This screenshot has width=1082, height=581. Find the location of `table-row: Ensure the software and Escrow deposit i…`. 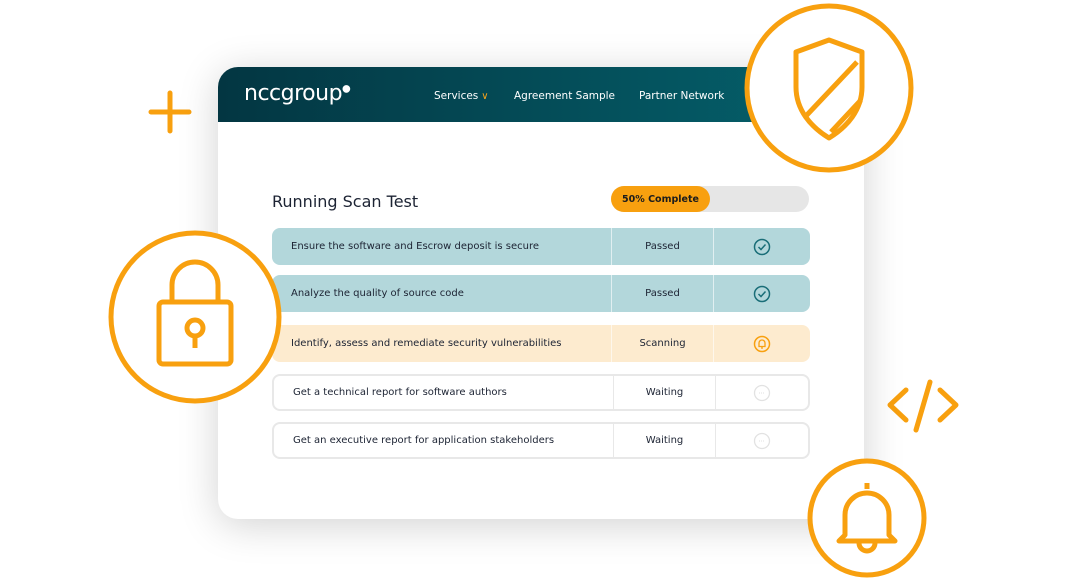

table-row: Ensure the software and Escrow deposit i… is located at coordinates (541, 246).